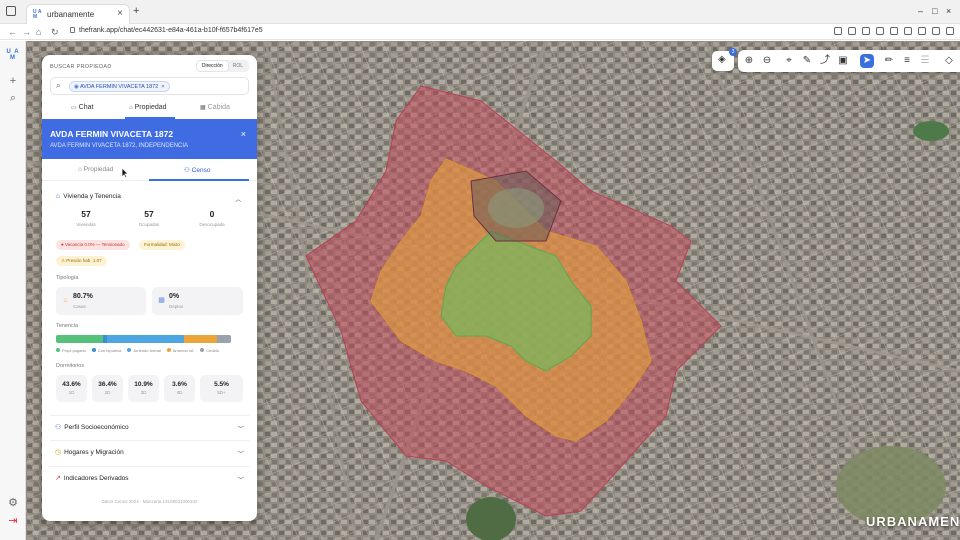  I want to click on filter-icon: ≡, so click(907, 61).